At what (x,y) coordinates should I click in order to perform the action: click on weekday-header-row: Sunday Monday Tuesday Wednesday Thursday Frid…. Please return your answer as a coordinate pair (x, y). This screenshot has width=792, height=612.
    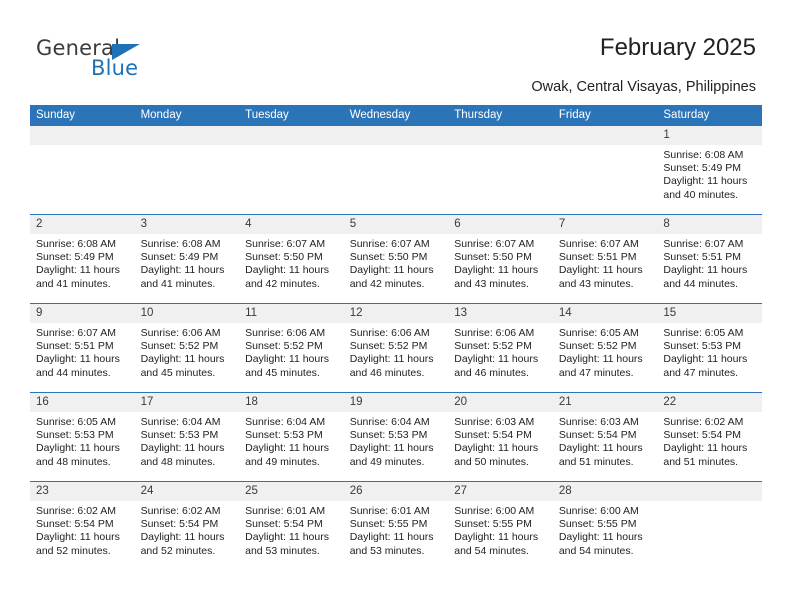
    Looking at the image, I should click on (396, 115).